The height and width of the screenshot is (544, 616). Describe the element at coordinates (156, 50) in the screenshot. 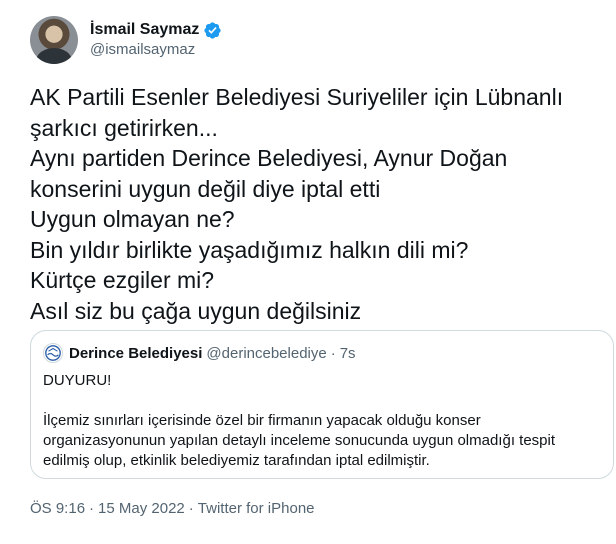

I see `author-handle: @ismailsaymaz` at that location.